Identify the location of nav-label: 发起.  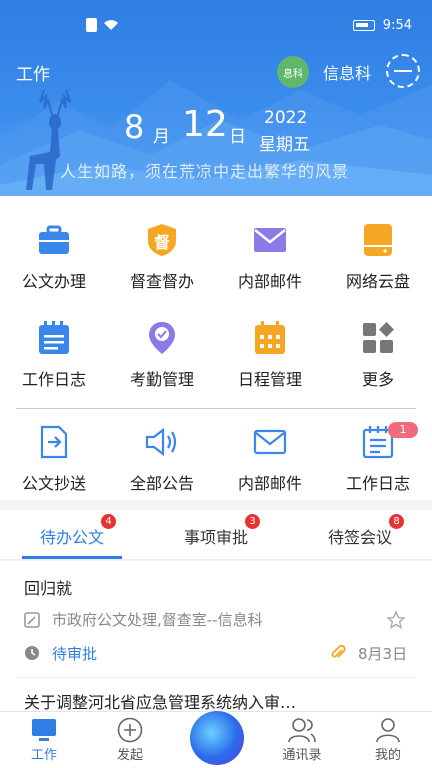
(129, 755).